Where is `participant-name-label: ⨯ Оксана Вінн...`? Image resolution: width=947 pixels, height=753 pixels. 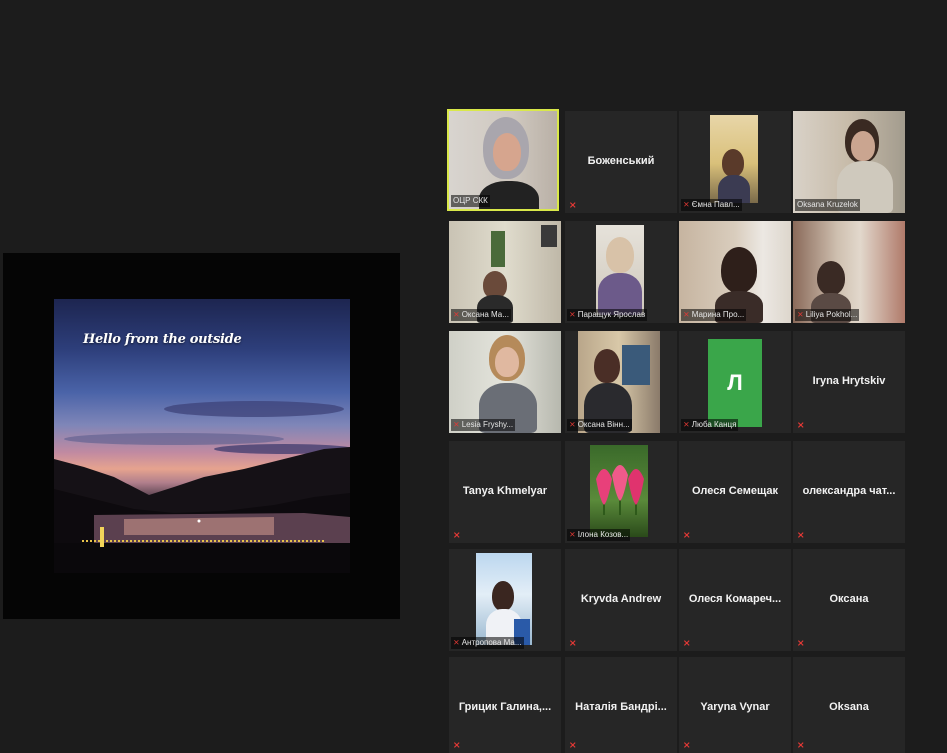
participant-name-label: ⨯ Оксана Вінн... is located at coordinates (599, 425).